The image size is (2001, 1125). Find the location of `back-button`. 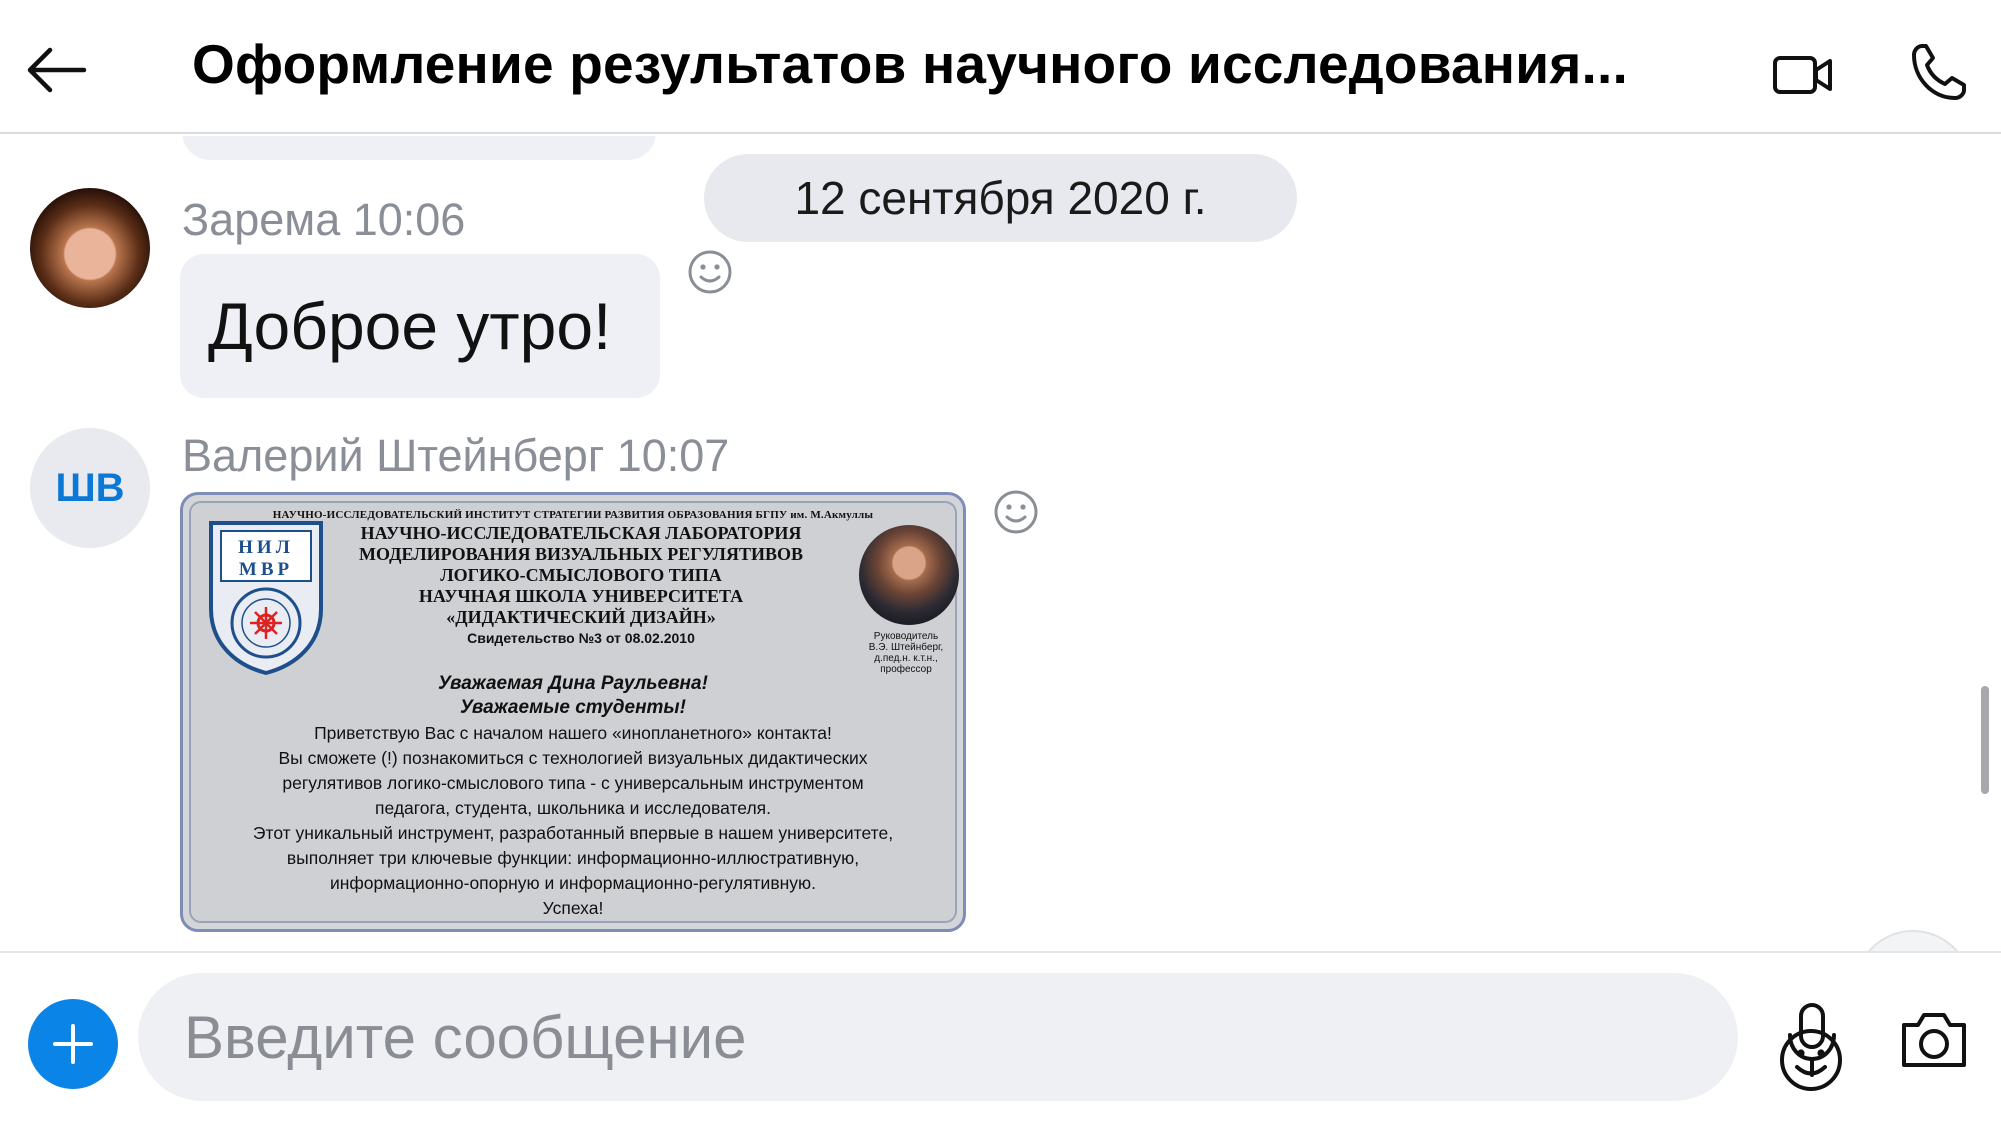

back-button is located at coordinates (55, 70).